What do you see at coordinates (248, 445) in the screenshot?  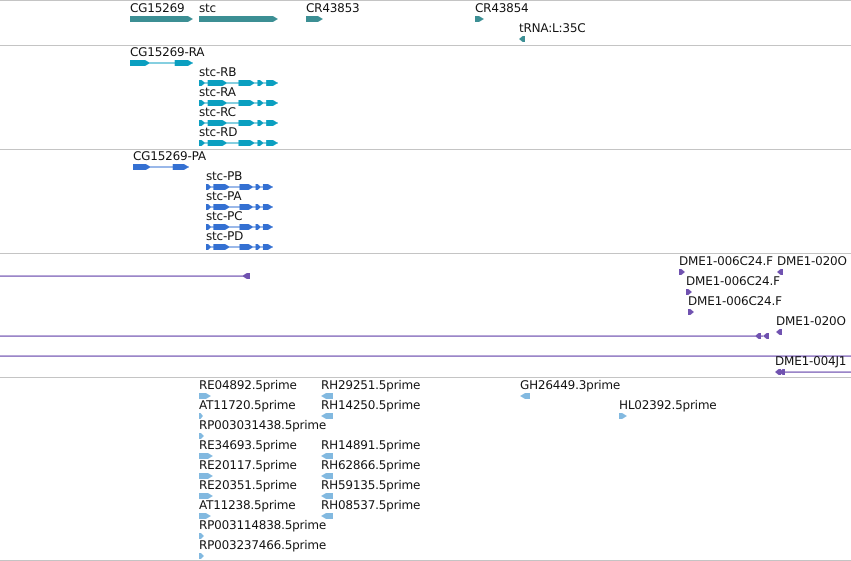 I see `feature-label: RE34693.5prime` at bounding box center [248, 445].